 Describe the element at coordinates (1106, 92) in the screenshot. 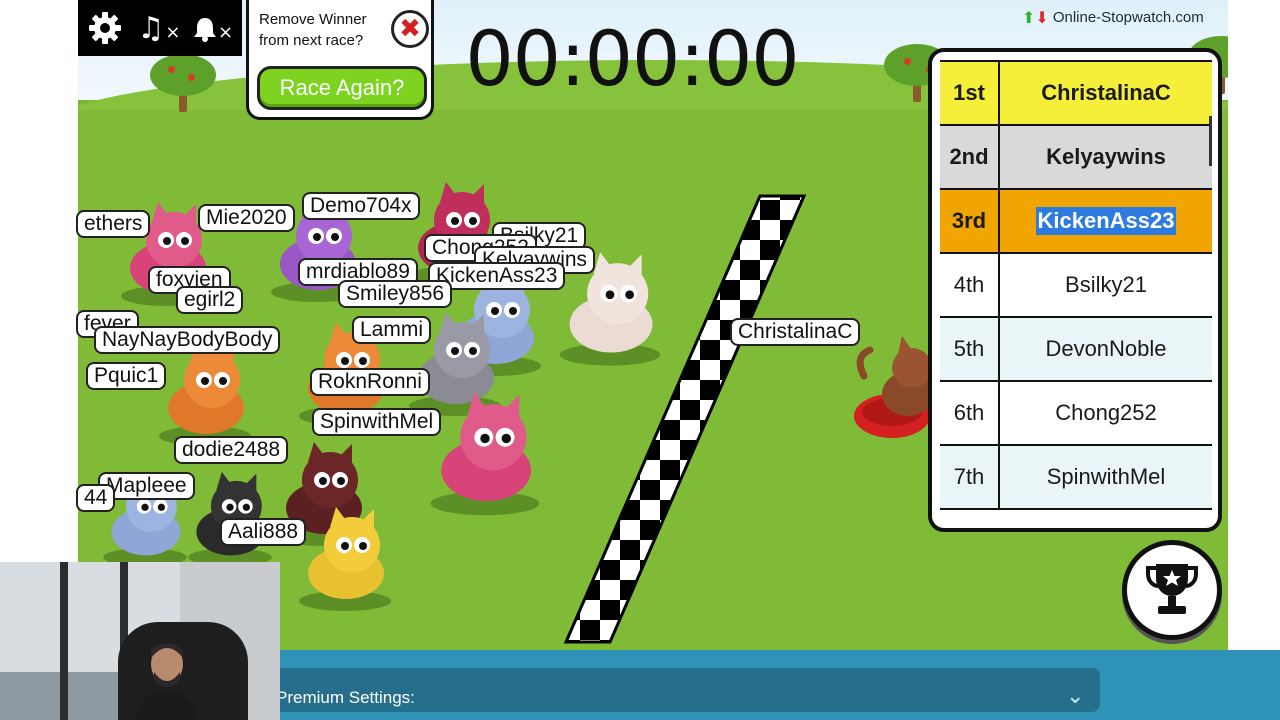

I see `racer-name-cell: ChristalinaC` at that location.